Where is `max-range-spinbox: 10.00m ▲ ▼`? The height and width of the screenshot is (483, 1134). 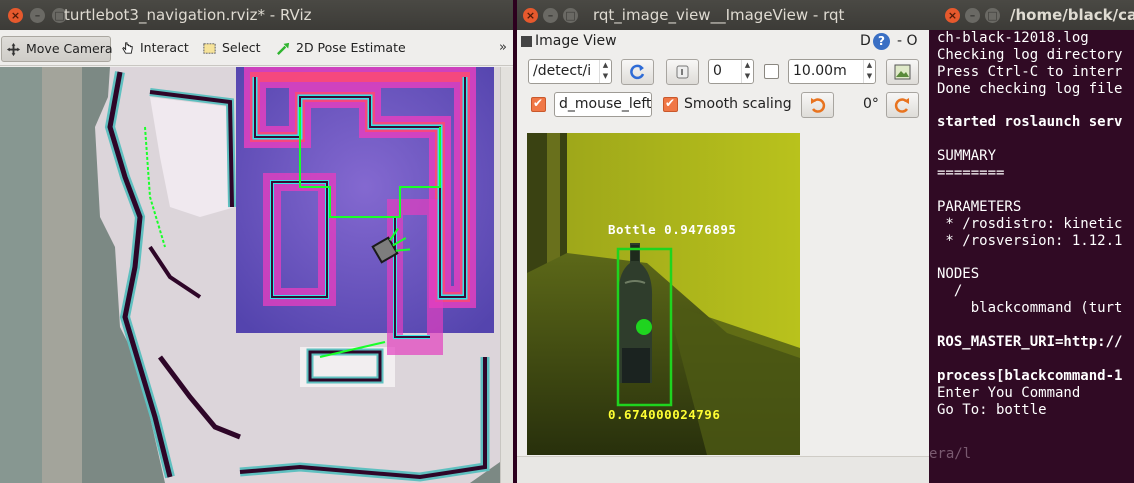
max-range-spinbox: 10.00m ▲ ▼ is located at coordinates (832, 71).